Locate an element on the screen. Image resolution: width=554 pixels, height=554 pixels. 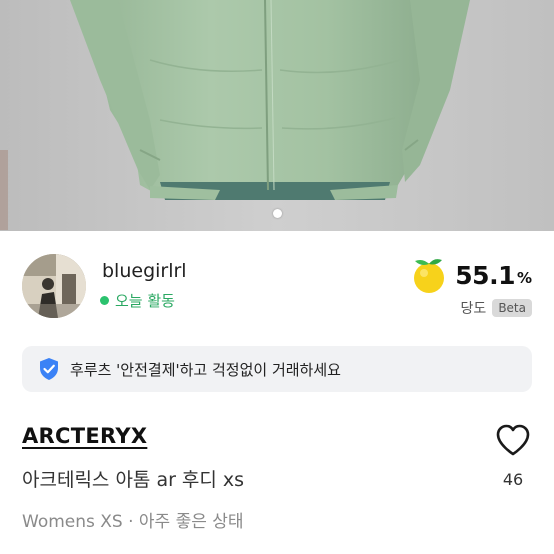
carousel-dot-active is located at coordinates (277, 213).